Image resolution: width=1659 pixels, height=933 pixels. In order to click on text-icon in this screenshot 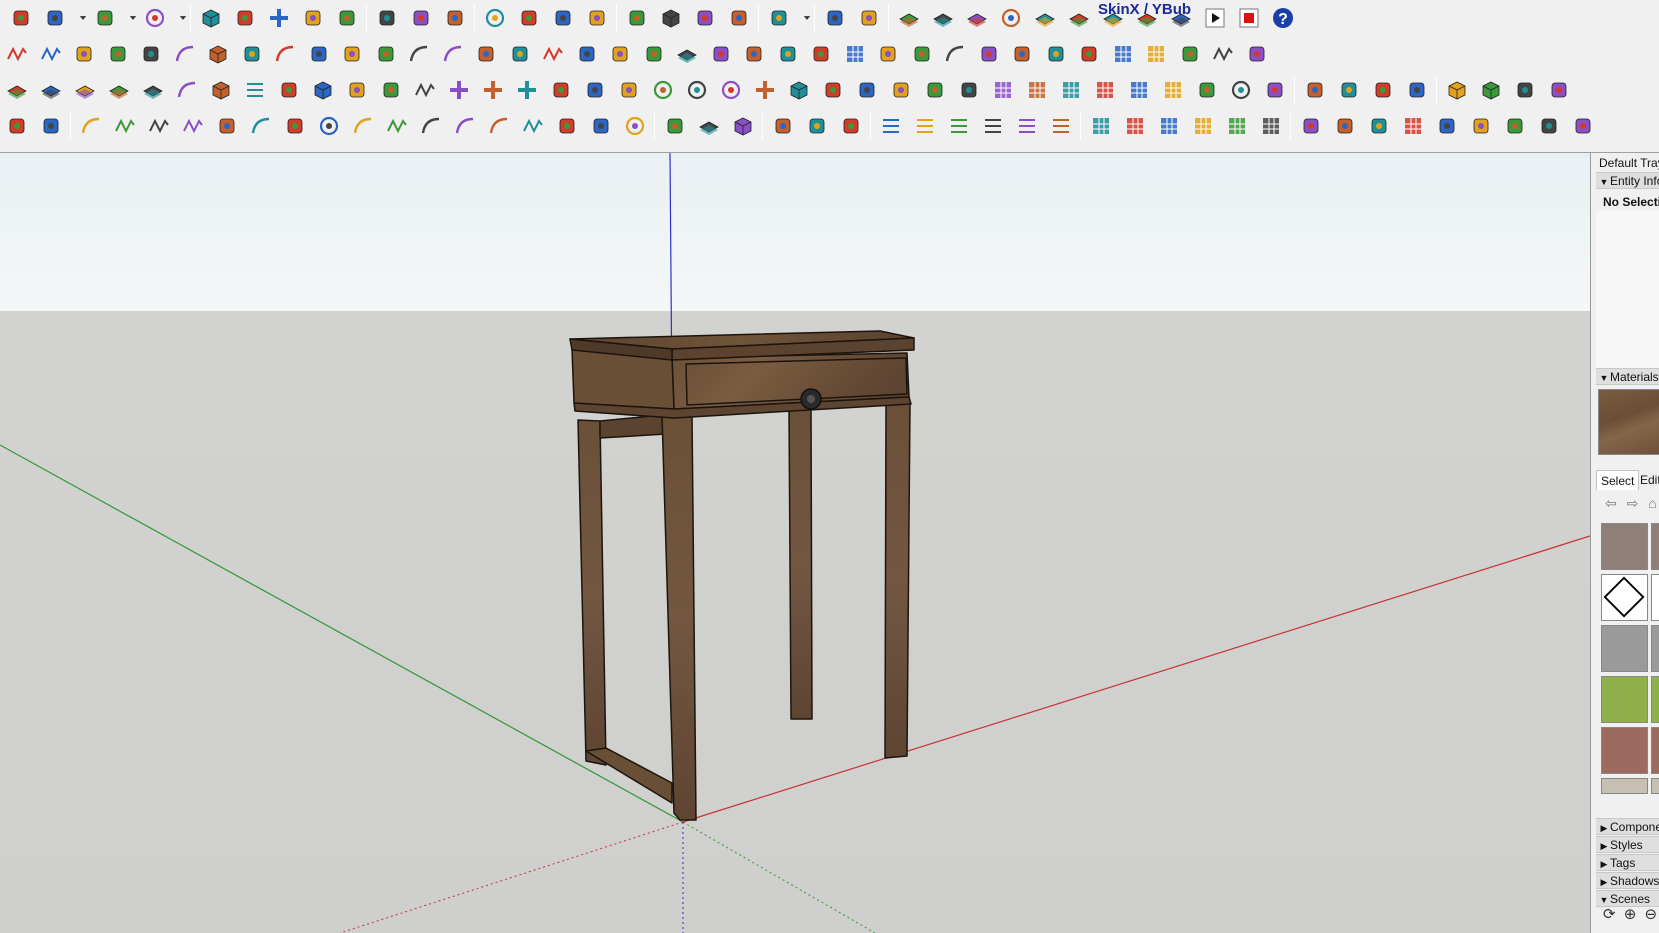, I will do `click(421, 18)`.